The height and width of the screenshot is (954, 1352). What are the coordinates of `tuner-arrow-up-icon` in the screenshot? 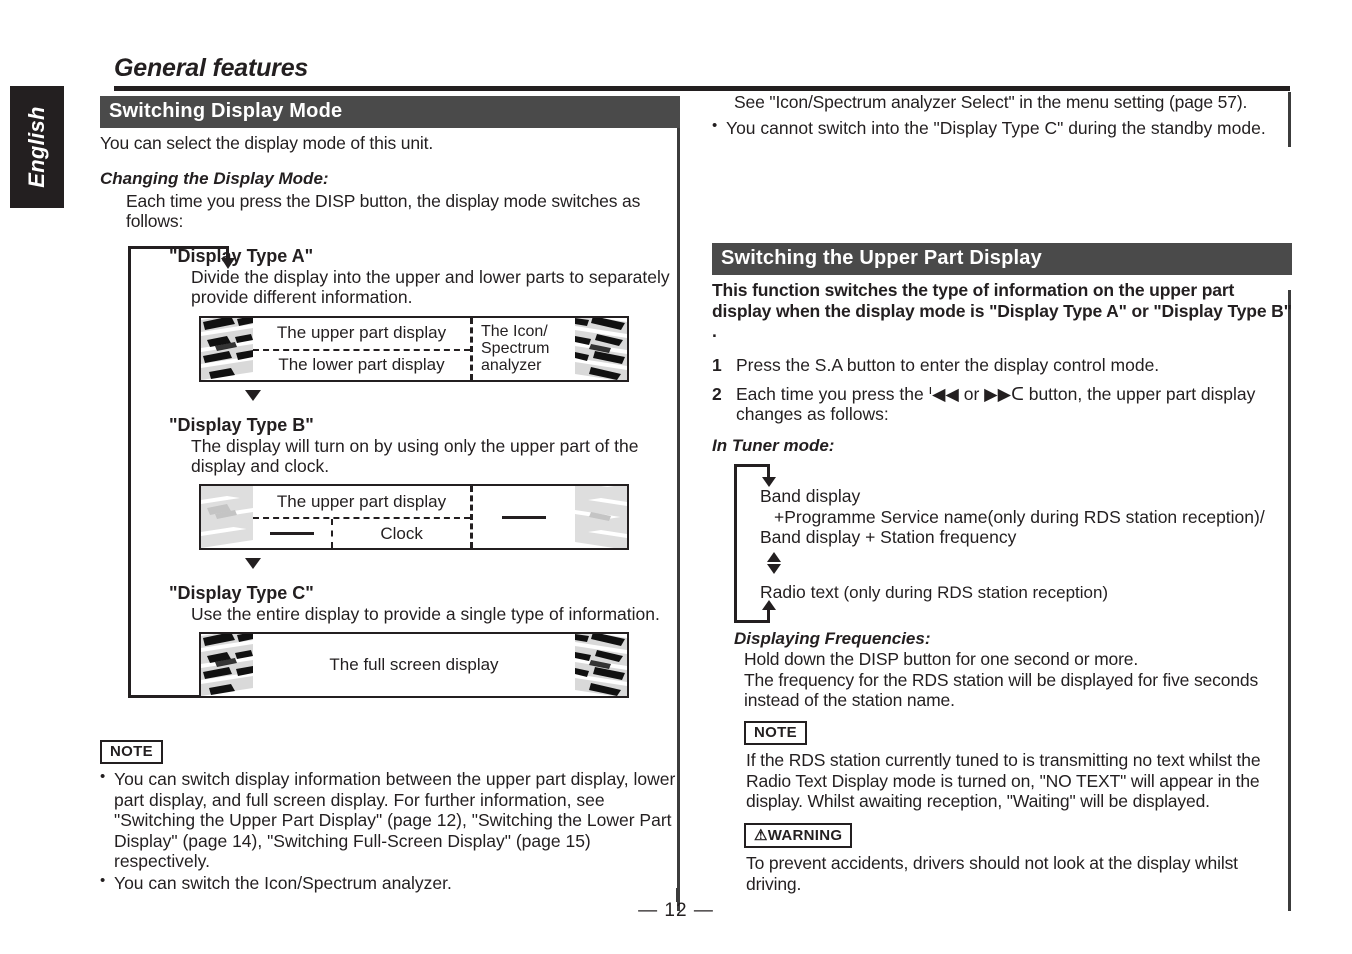 It's located at (769, 605).